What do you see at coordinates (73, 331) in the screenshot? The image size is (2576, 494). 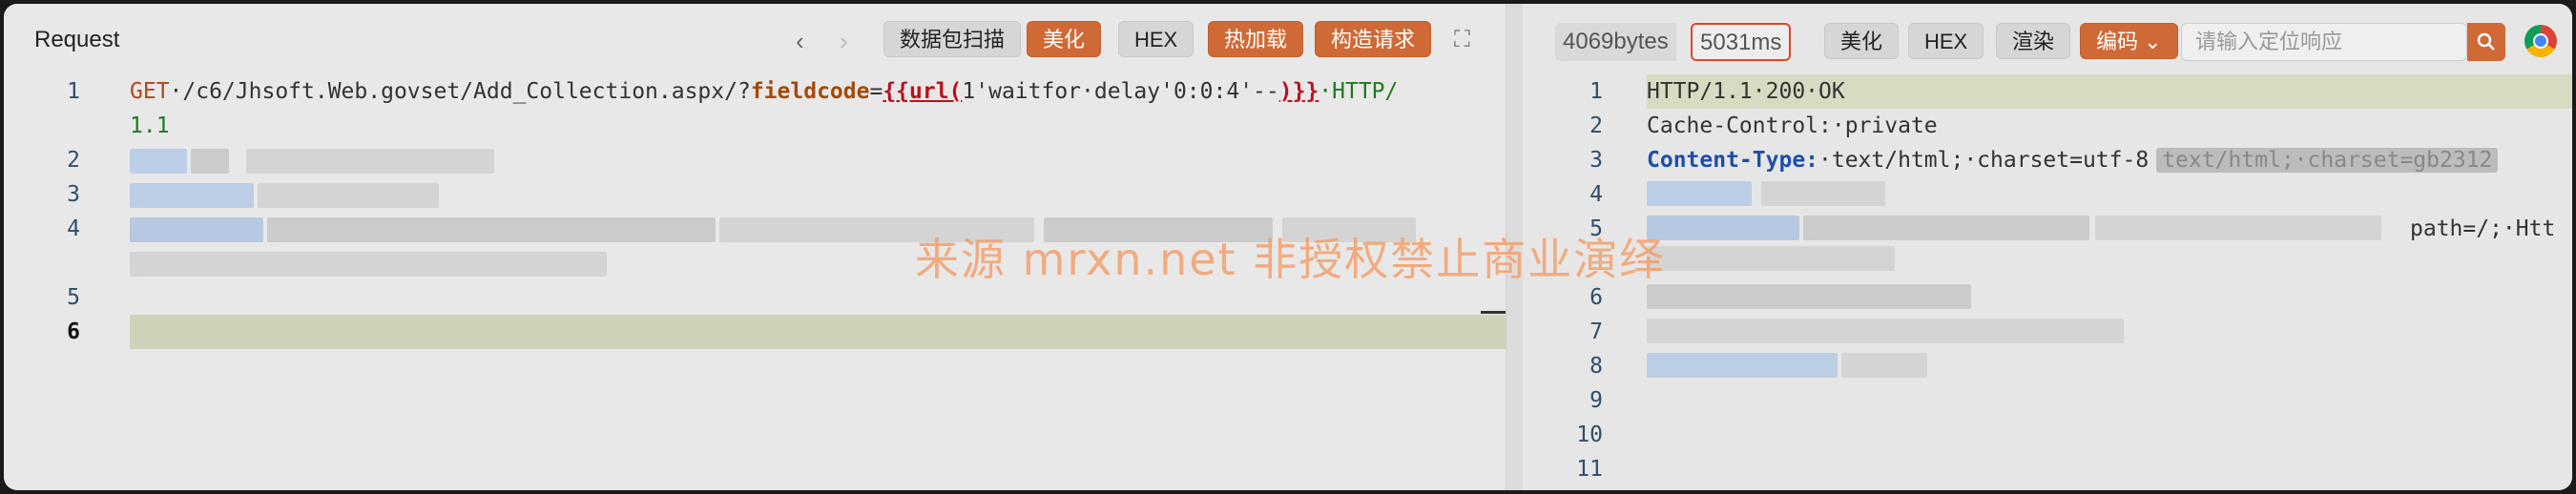 I see `line-number: 6` at bounding box center [73, 331].